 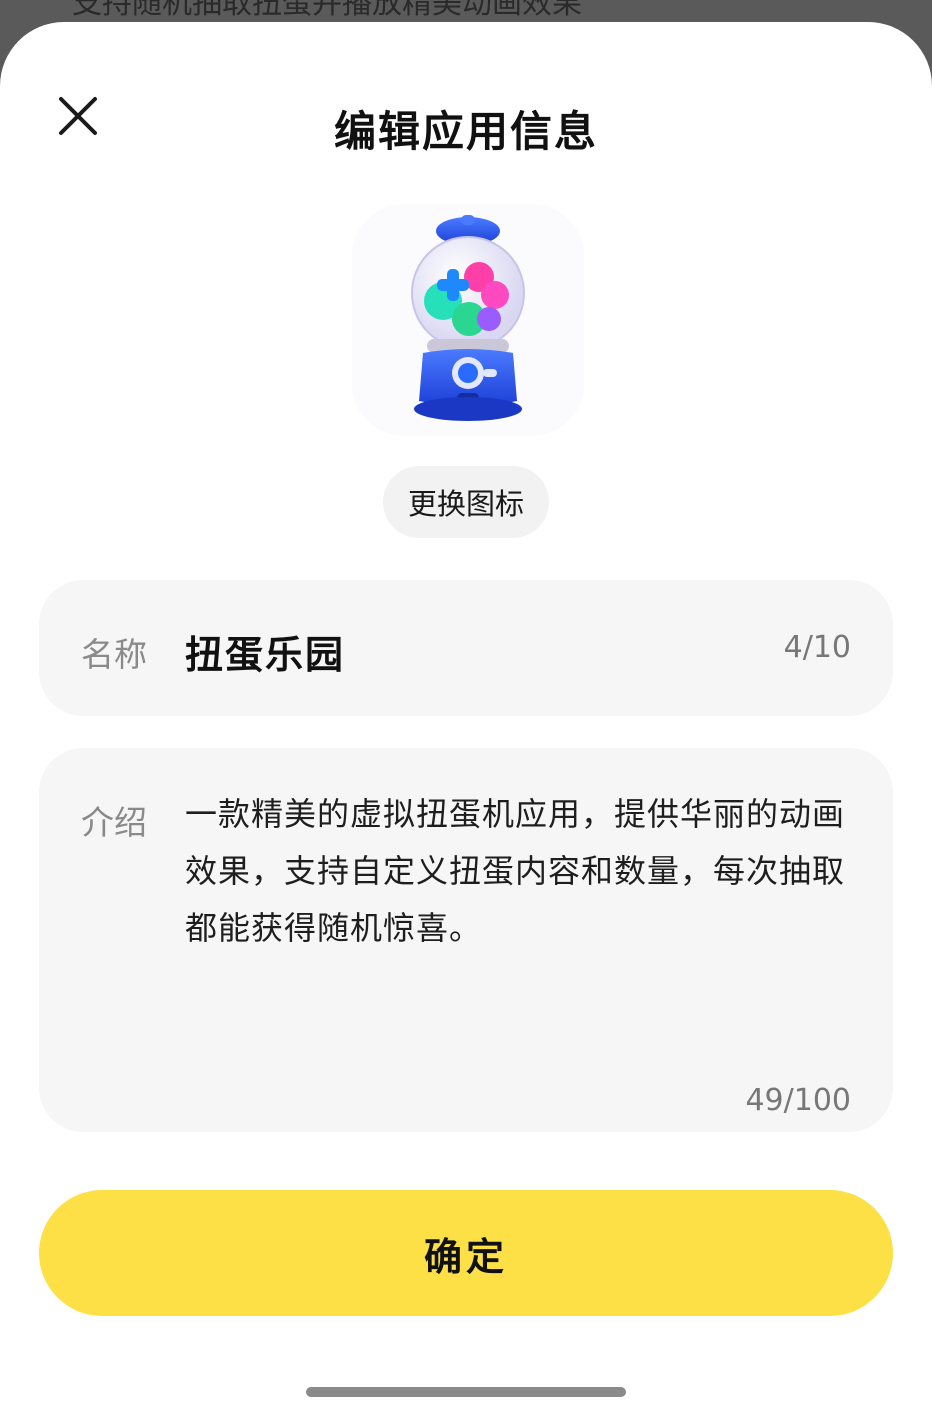 I want to click on confirm-button: 确定, so click(x=466, y=1253).